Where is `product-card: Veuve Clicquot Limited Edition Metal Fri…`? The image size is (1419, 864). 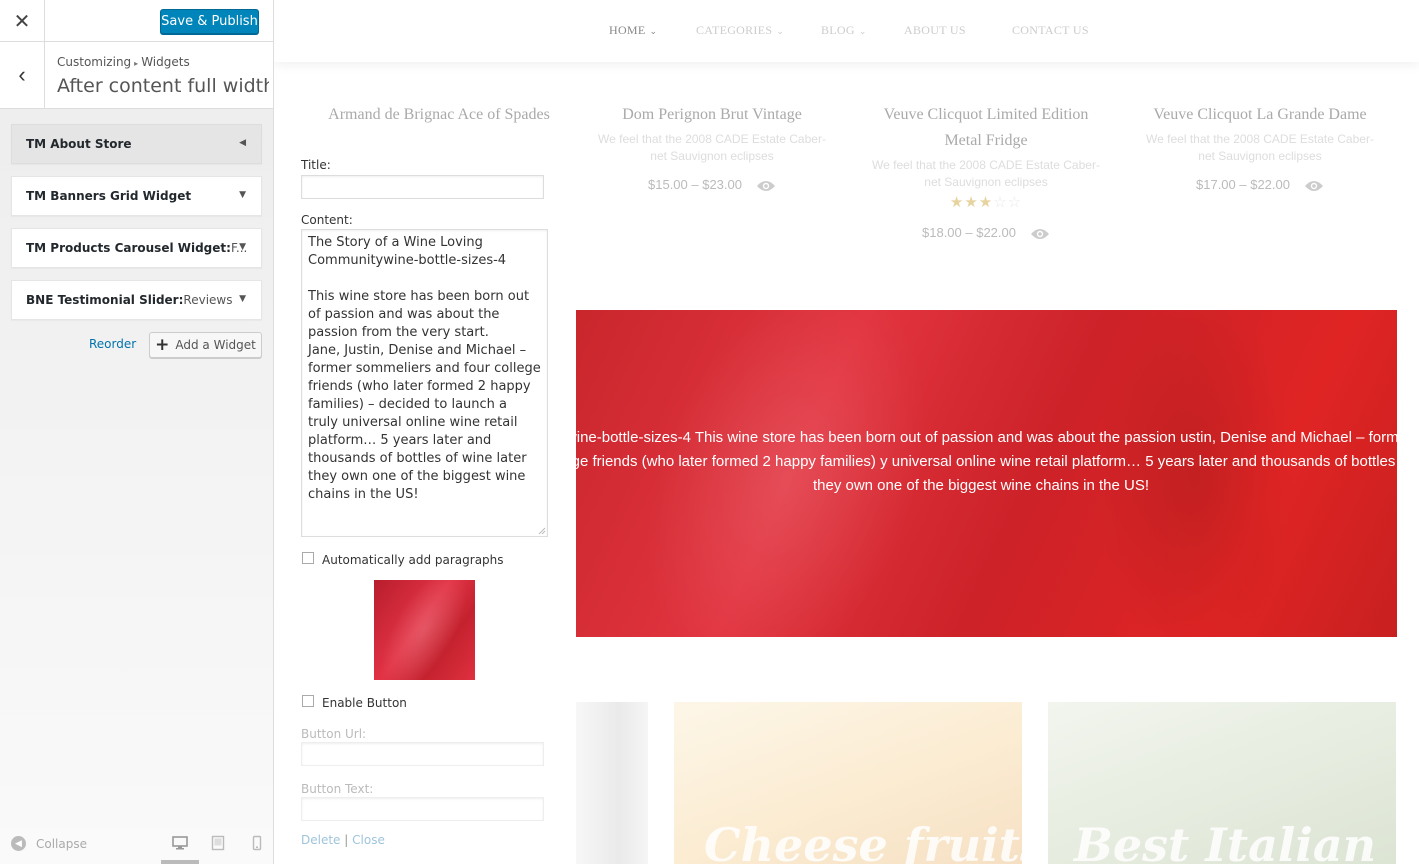
product-card: Veuve Clicquot Limited Edition Metal Fri… is located at coordinates (986, 171).